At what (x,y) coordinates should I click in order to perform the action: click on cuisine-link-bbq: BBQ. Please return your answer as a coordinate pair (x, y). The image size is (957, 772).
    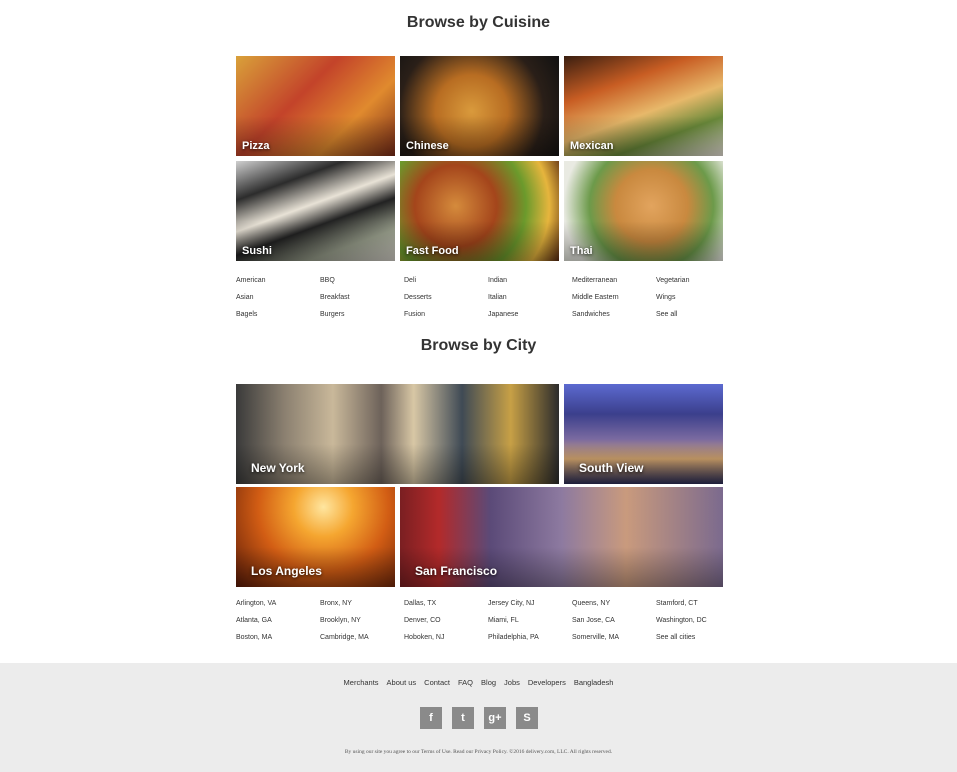
    Looking at the image, I should click on (362, 280).